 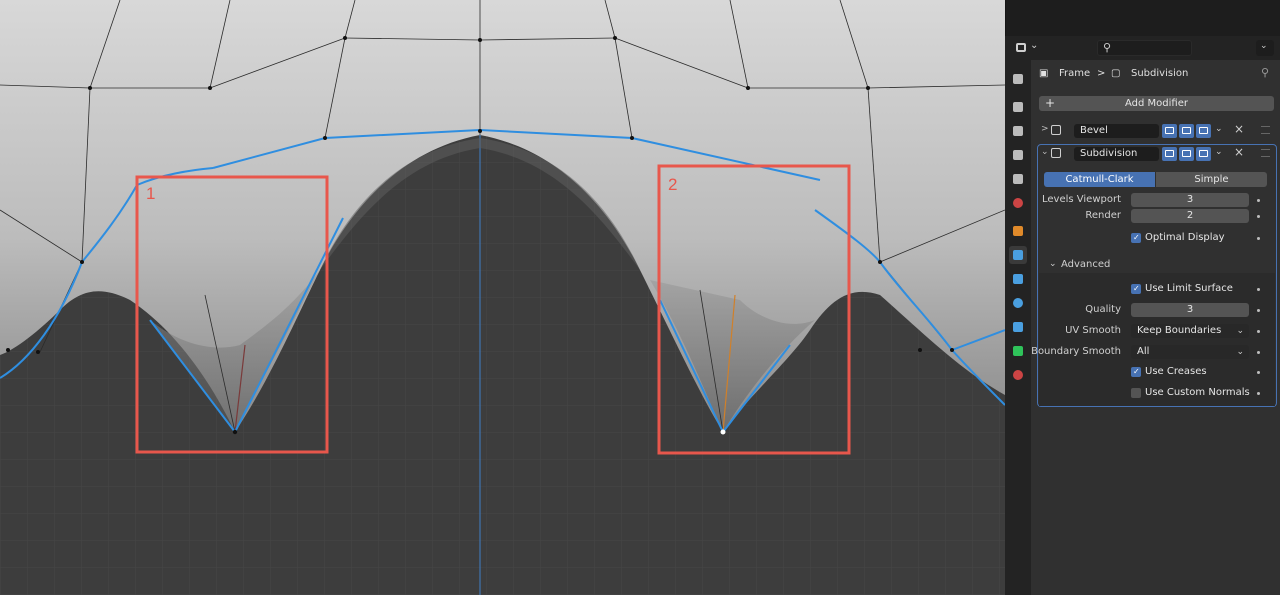 What do you see at coordinates (1190, 216) in the screenshot?
I see `render-levels-field: 2` at bounding box center [1190, 216].